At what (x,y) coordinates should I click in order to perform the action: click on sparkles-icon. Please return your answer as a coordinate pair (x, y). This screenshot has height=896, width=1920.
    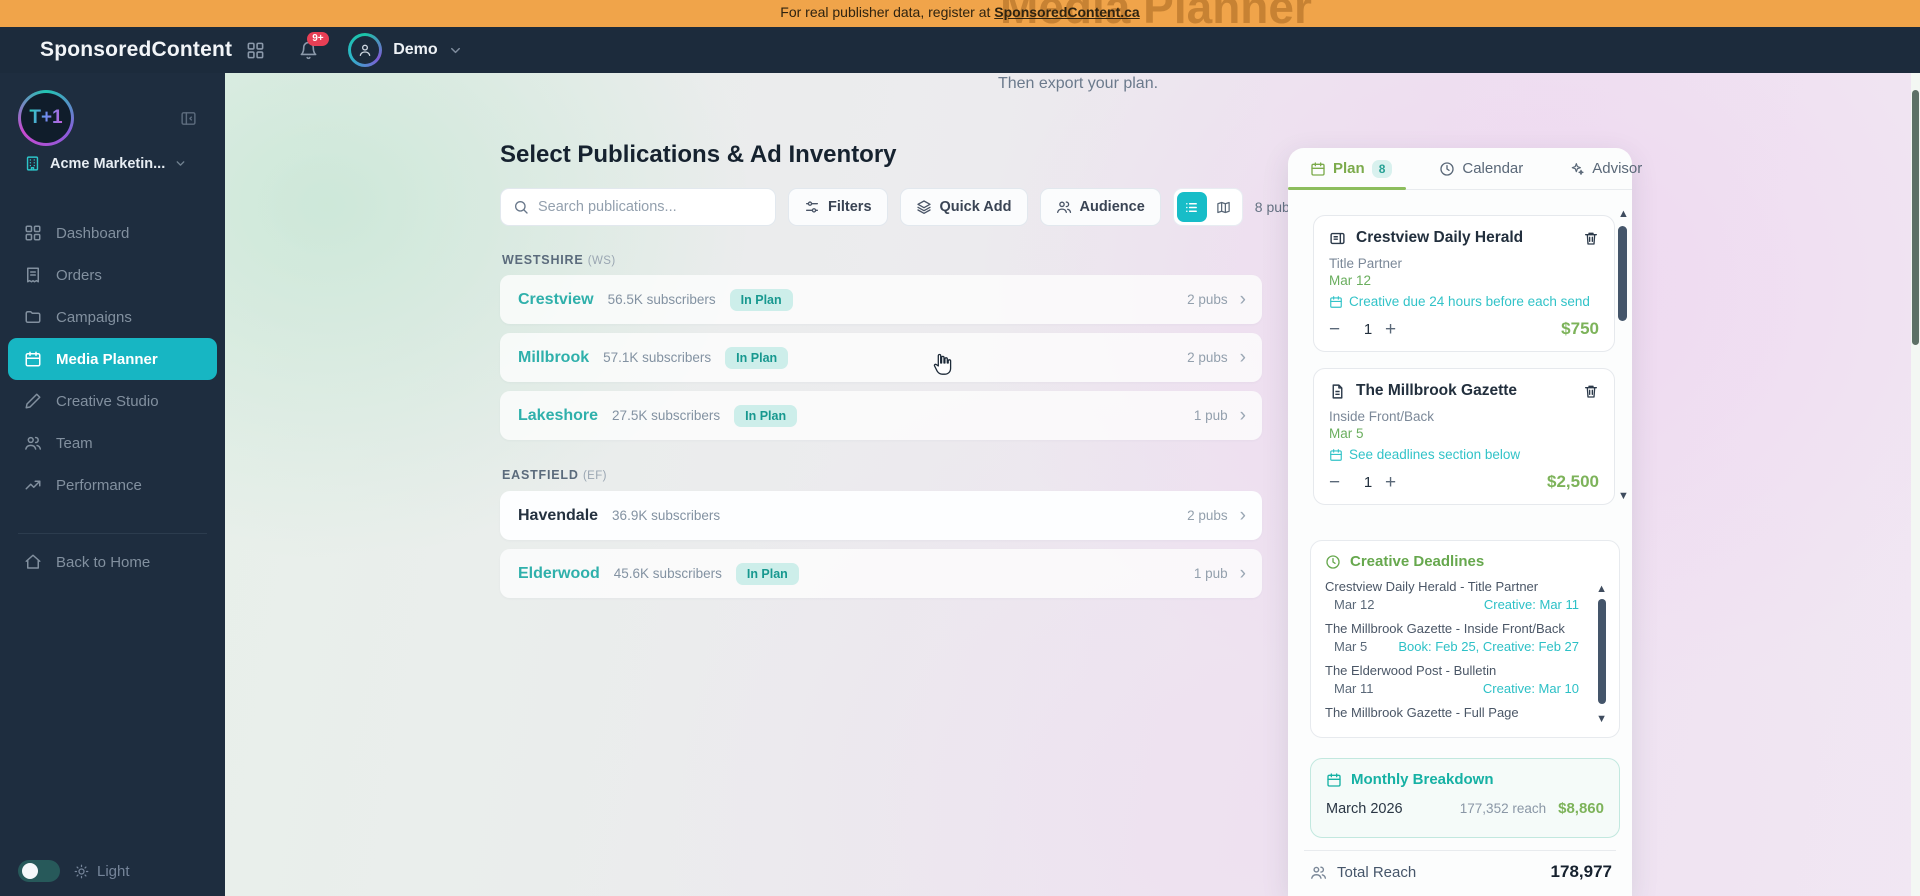
    Looking at the image, I should click on (1577, 168).